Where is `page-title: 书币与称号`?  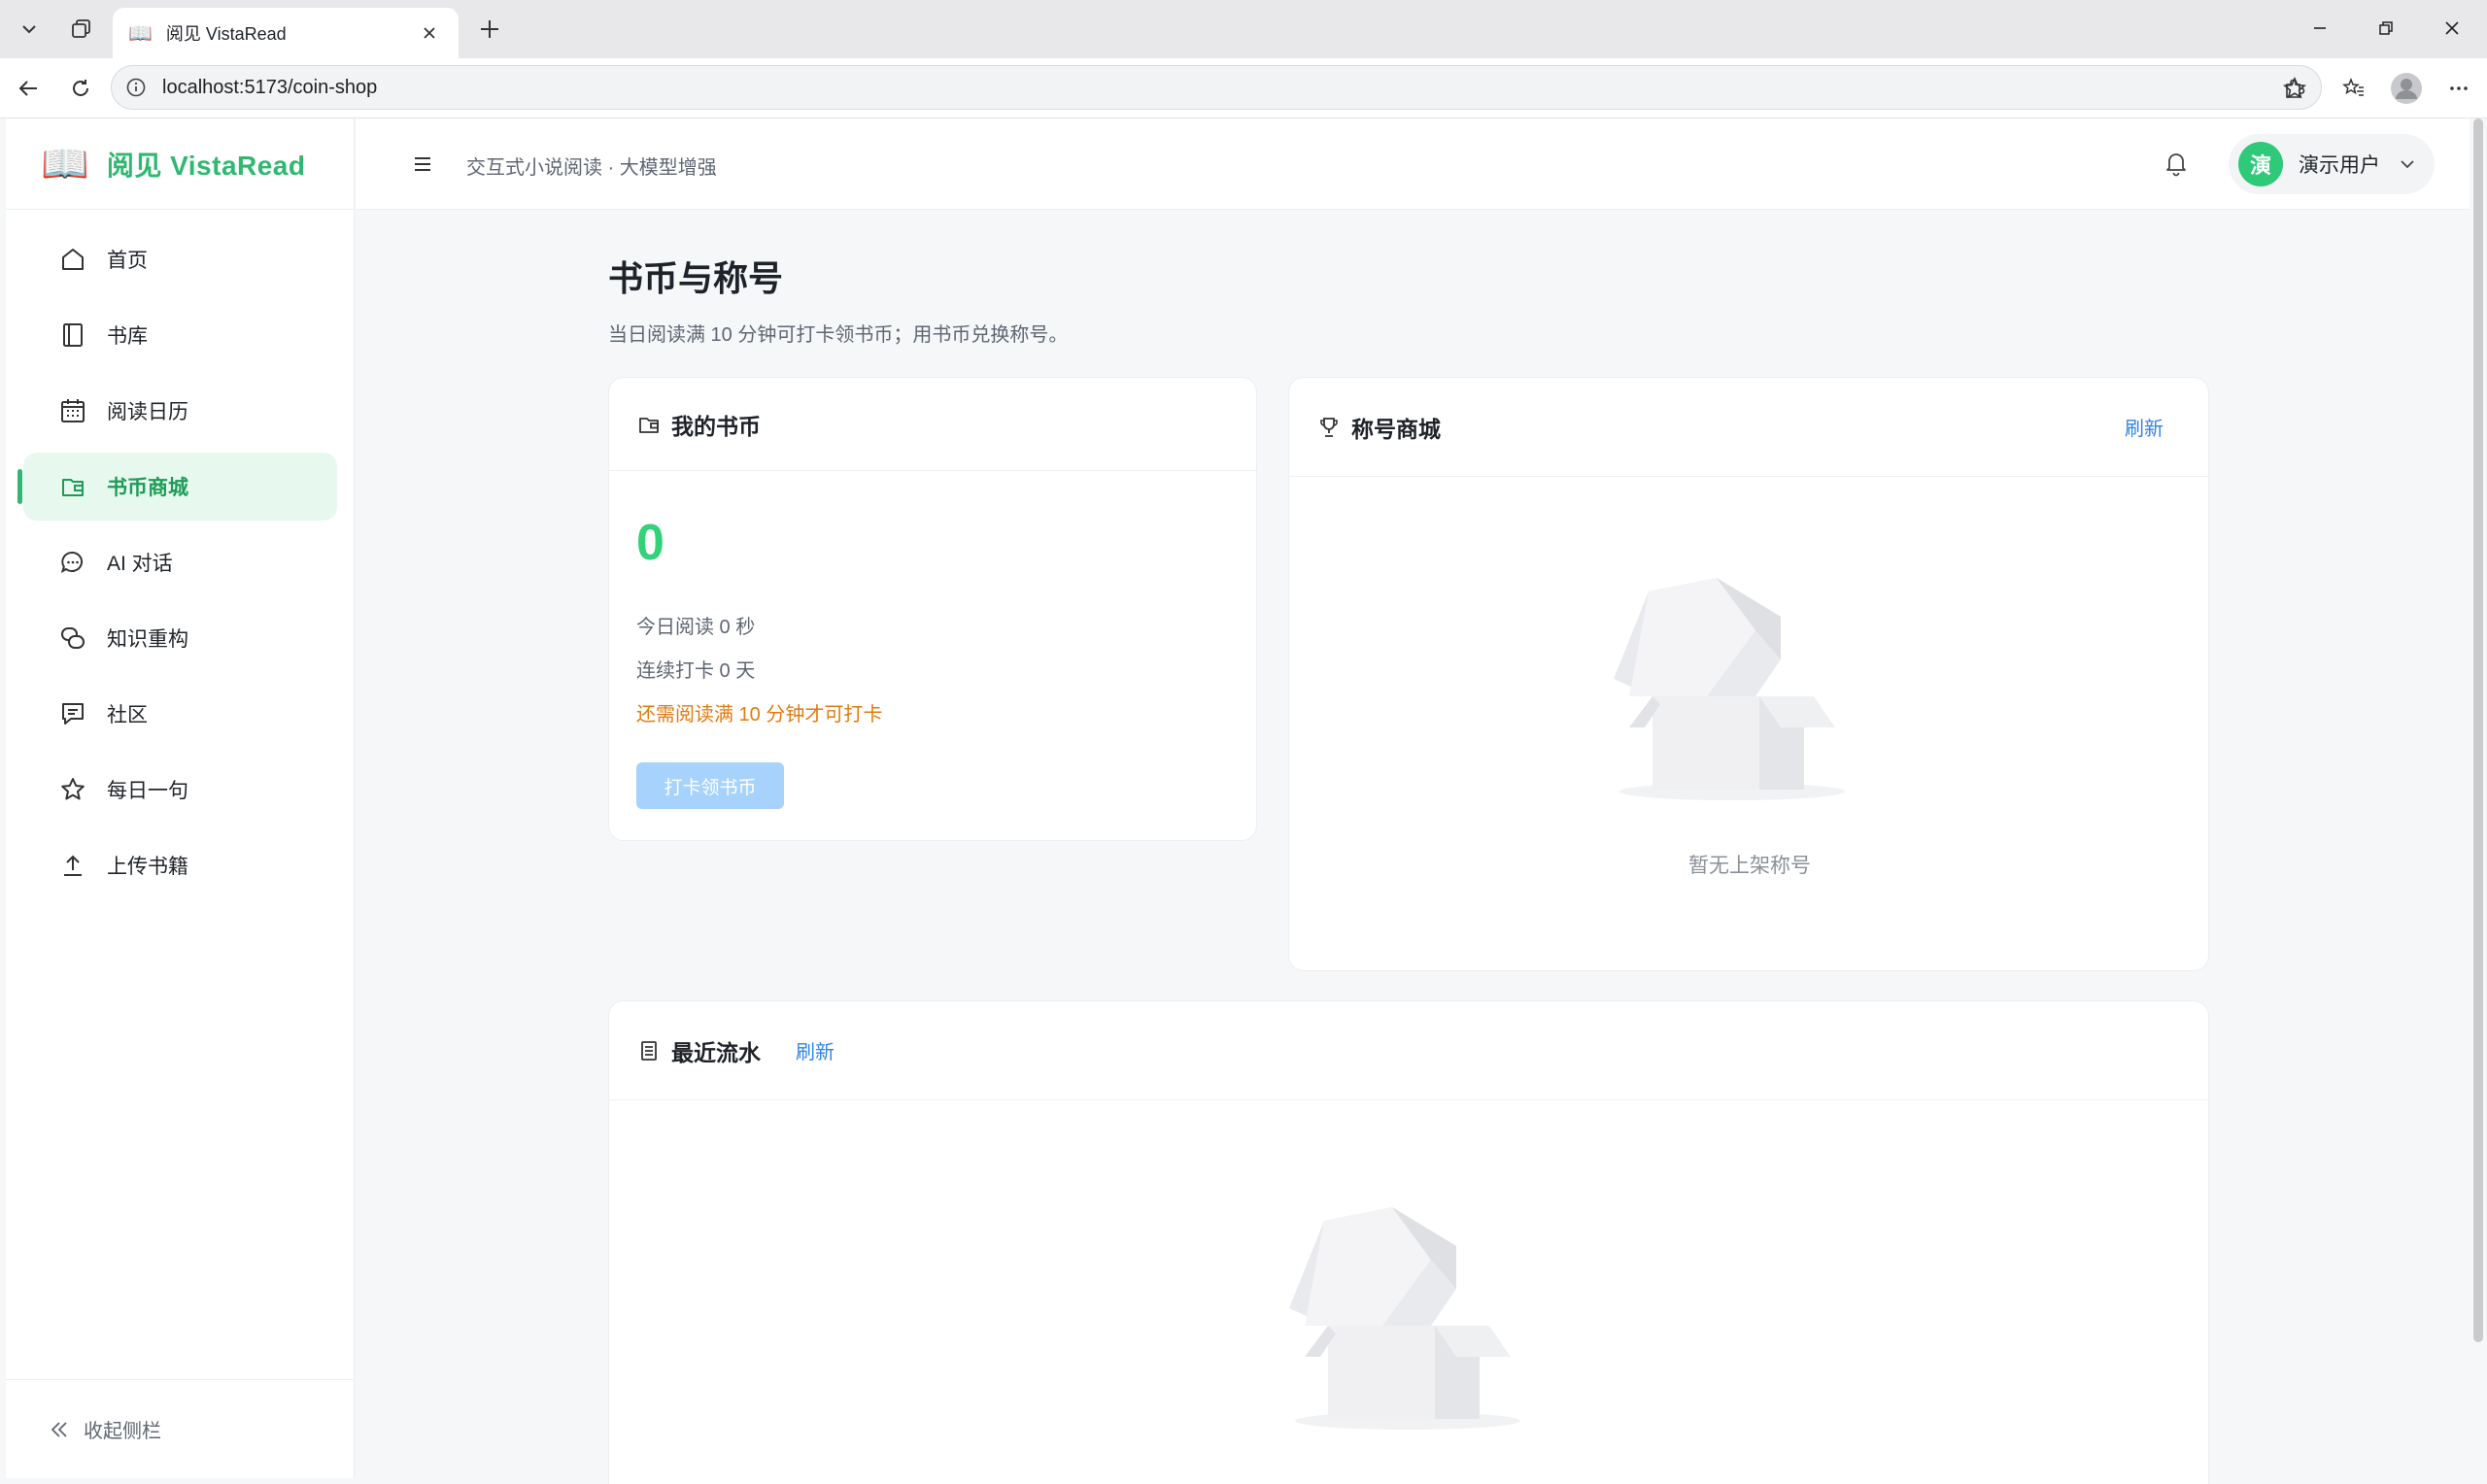 page-title: 书币与称号 is located at coordinates (696, 278).